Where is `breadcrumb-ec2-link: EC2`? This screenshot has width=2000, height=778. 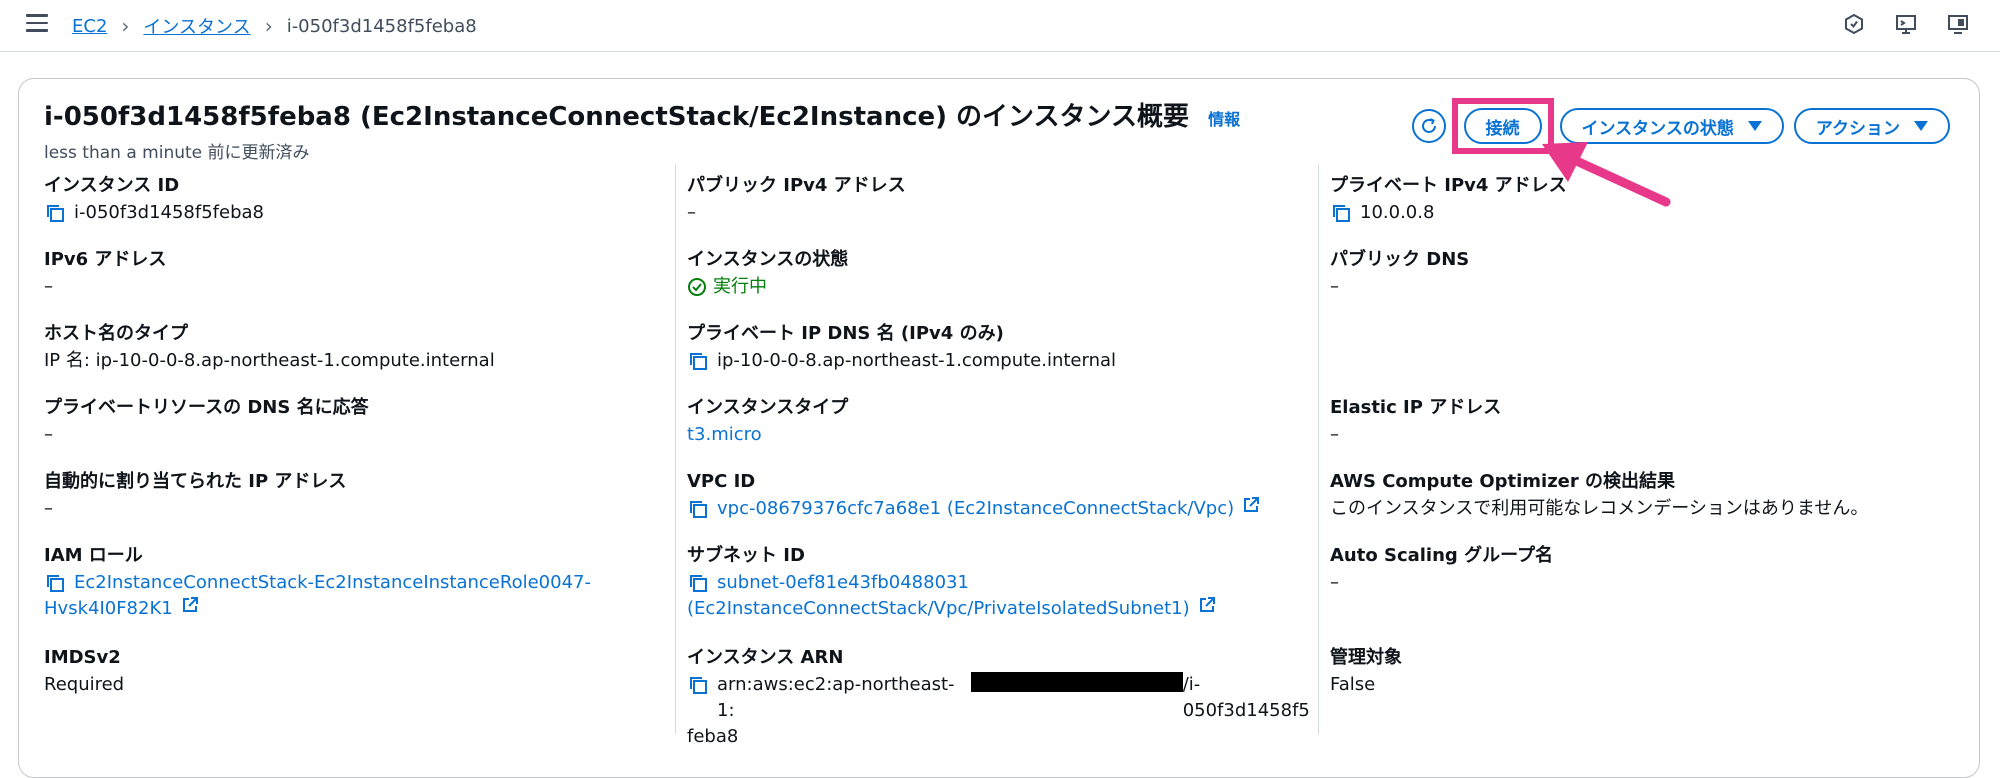
breadcrumb-ec2-link: EC2 is located at coordinates (89, 26).